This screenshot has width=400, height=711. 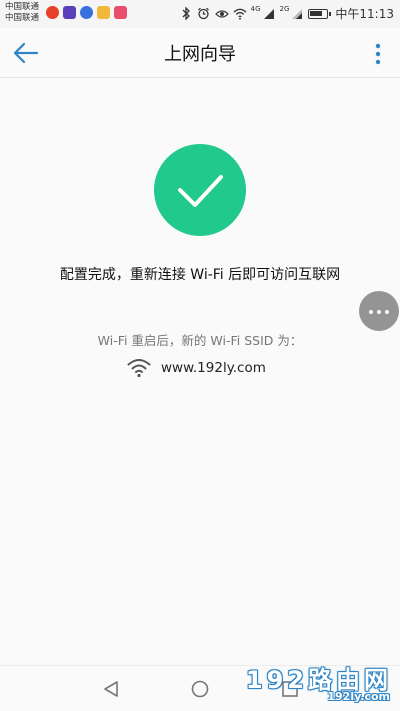 I want to click on carrier-info: 中国联通 中国联通, so click(x=22, y=13).